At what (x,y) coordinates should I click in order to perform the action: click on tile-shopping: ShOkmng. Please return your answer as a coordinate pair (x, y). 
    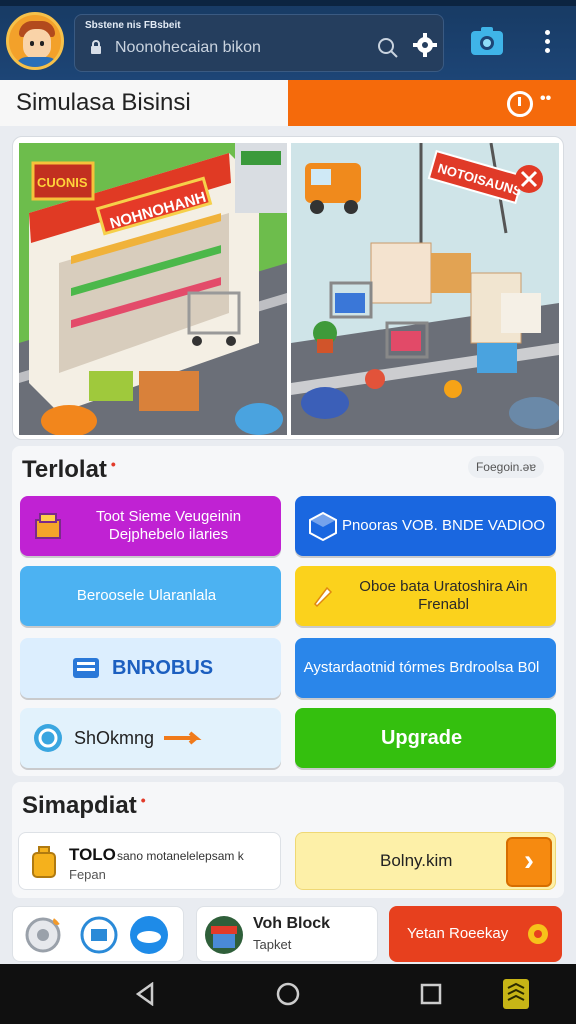
    Looking at the image, I should click on (150, 738).